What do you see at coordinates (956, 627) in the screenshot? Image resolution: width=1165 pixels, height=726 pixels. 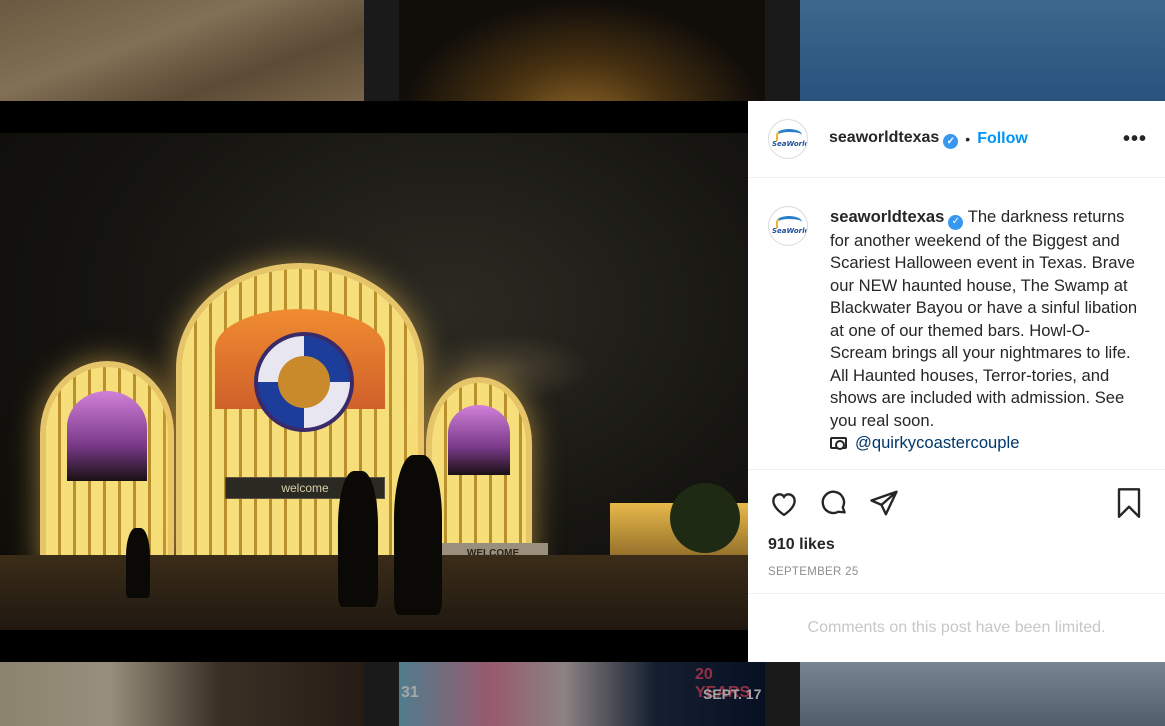 I see `comments-limited-notice: Comments on this post have been limited.` at bounding box center [956, 627].